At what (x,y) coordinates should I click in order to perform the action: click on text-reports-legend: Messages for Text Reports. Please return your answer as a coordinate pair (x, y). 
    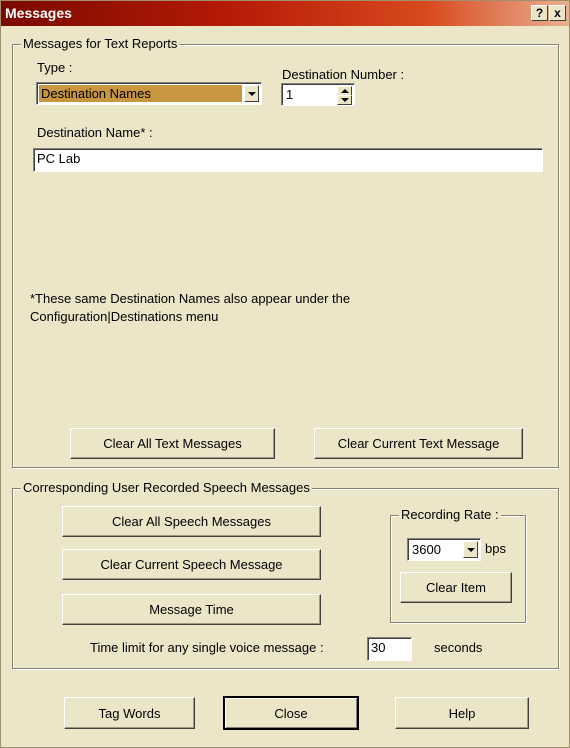
    Looking at the image, I should click on (100, 43).